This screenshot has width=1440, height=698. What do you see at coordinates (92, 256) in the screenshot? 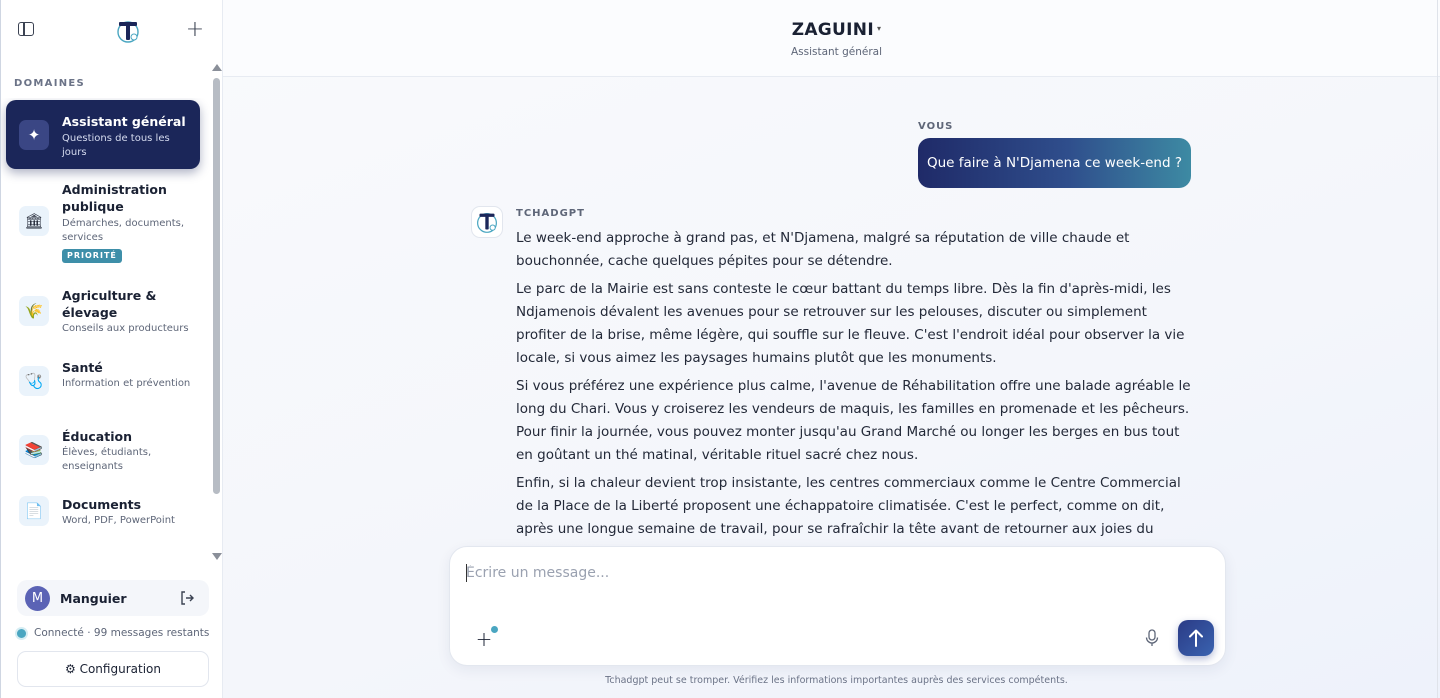
I see `priority-badge: PRIORITÉ` at bounding box center [92, 256].